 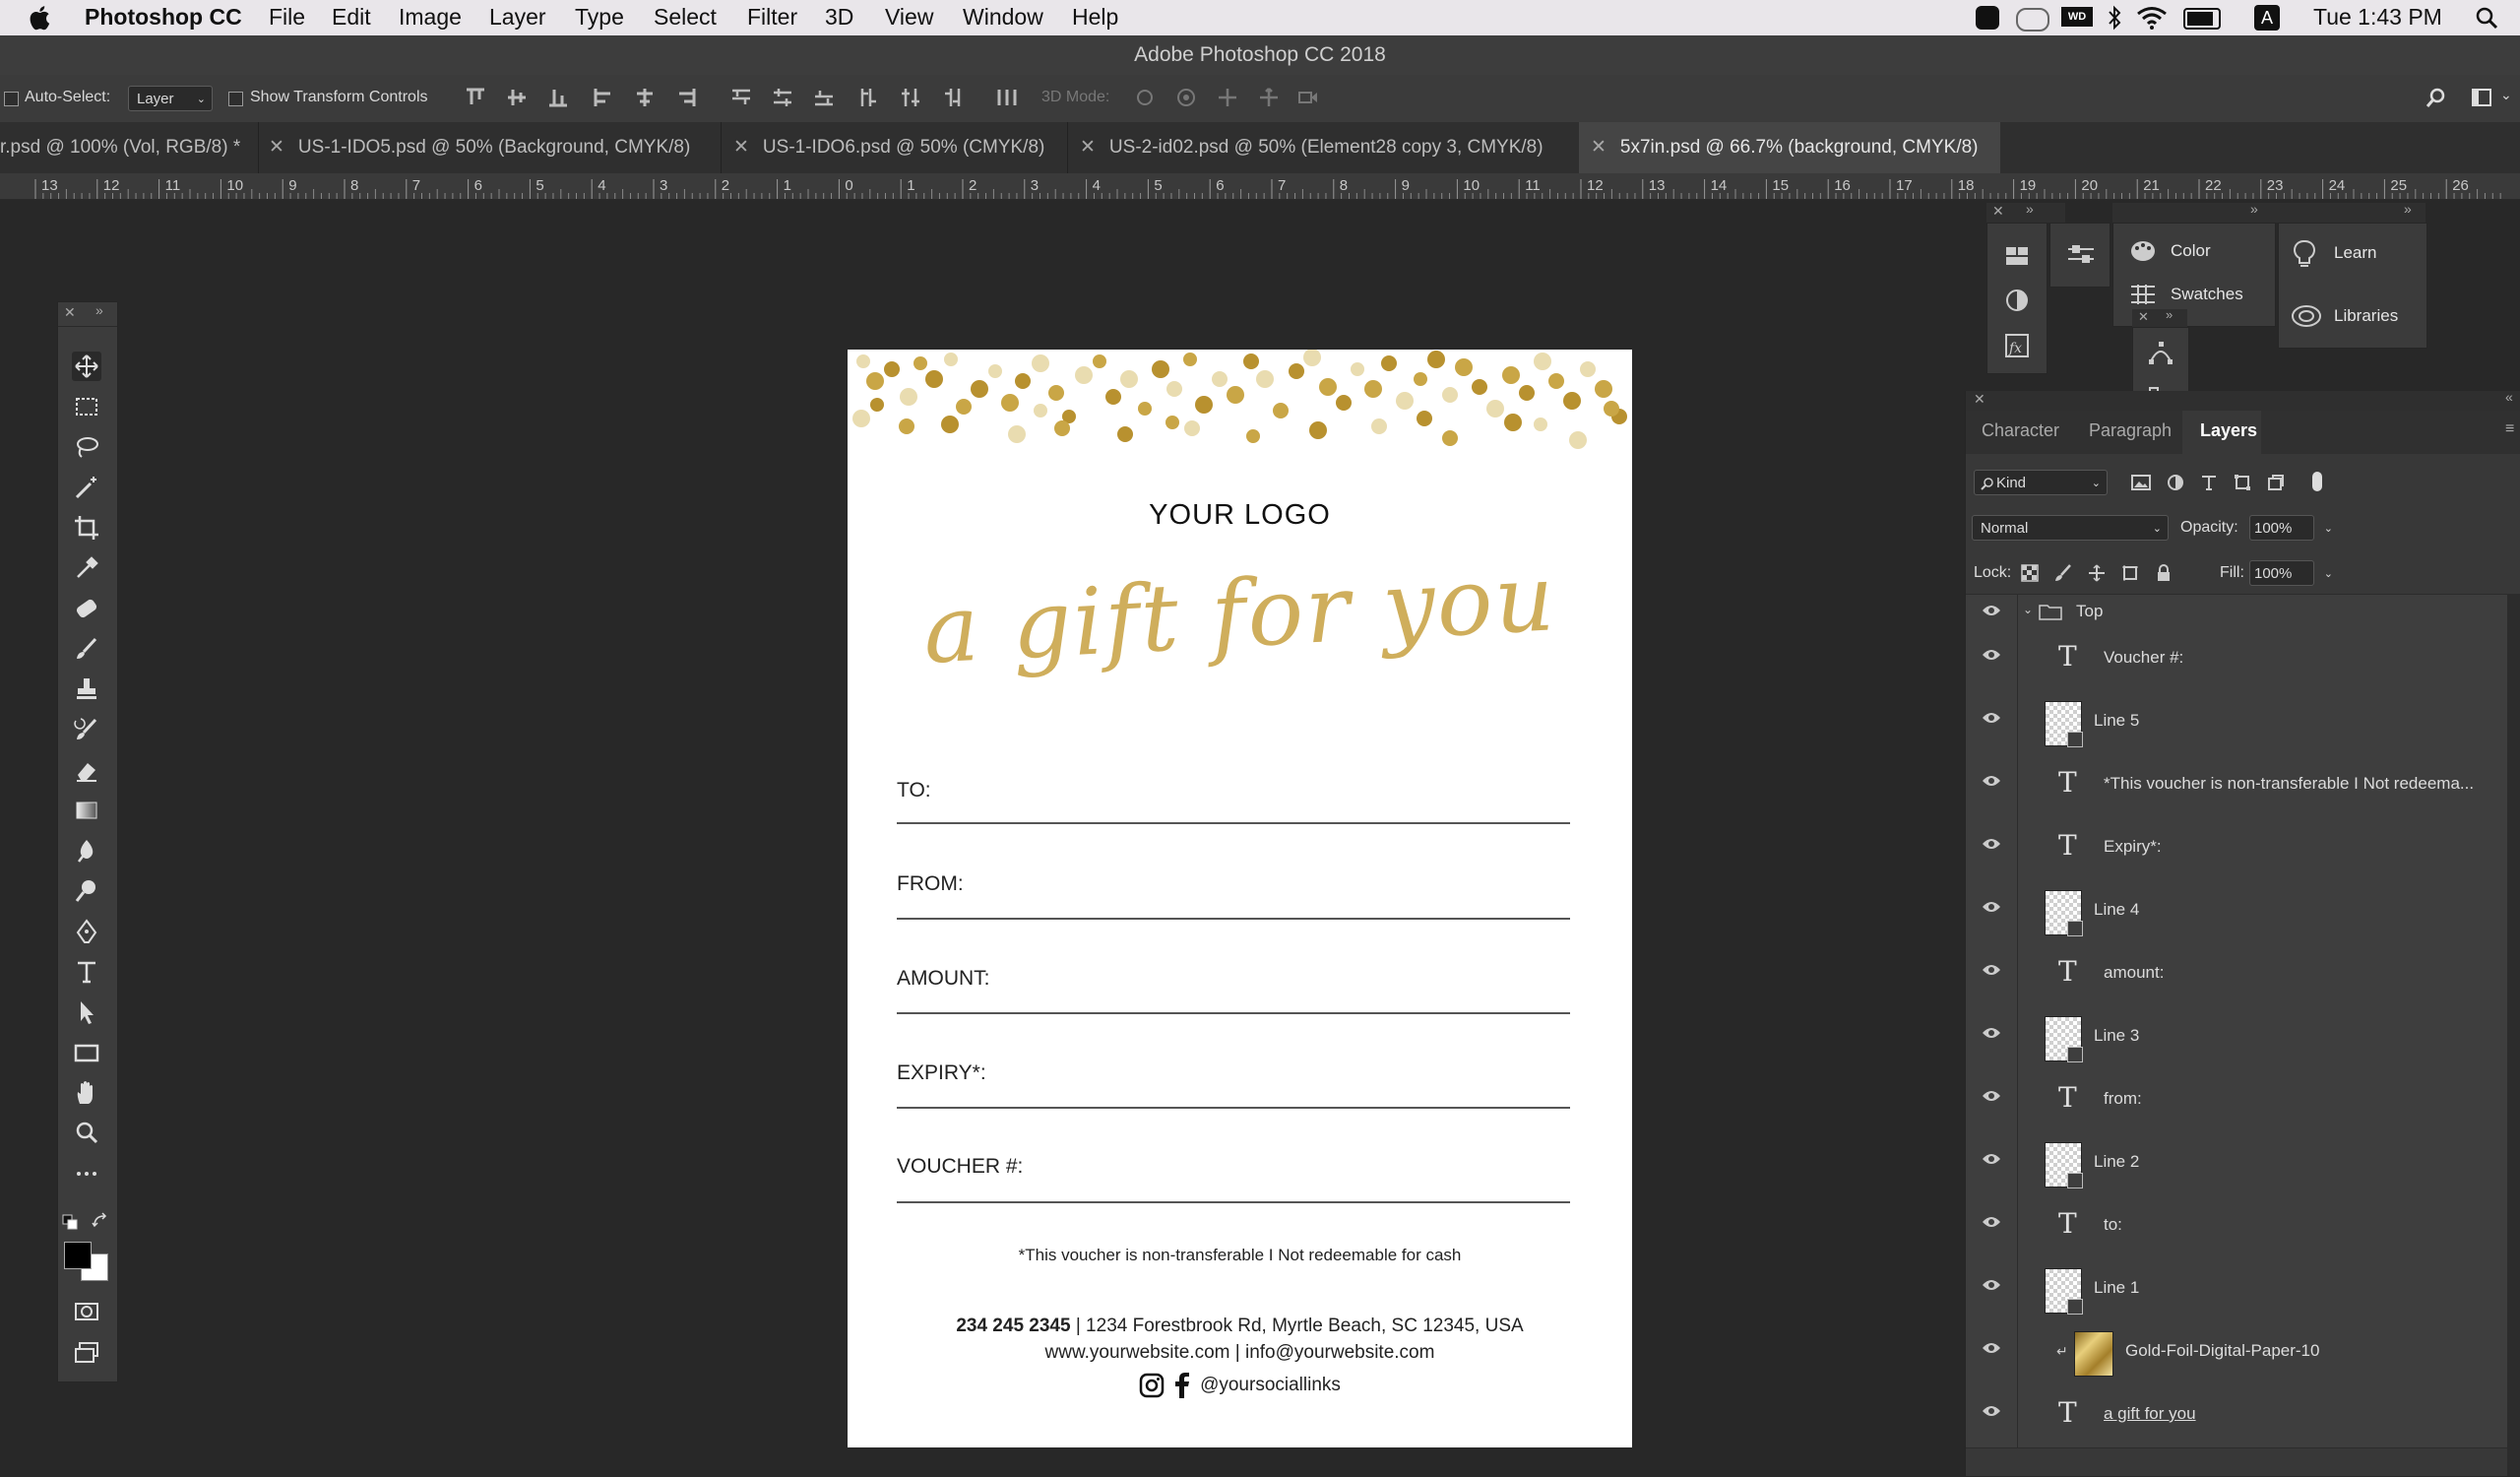 What do you see at coordinates (2481, 98) in the screenshot?
I see `workspace-icon` at bounding box center [2481, 98].